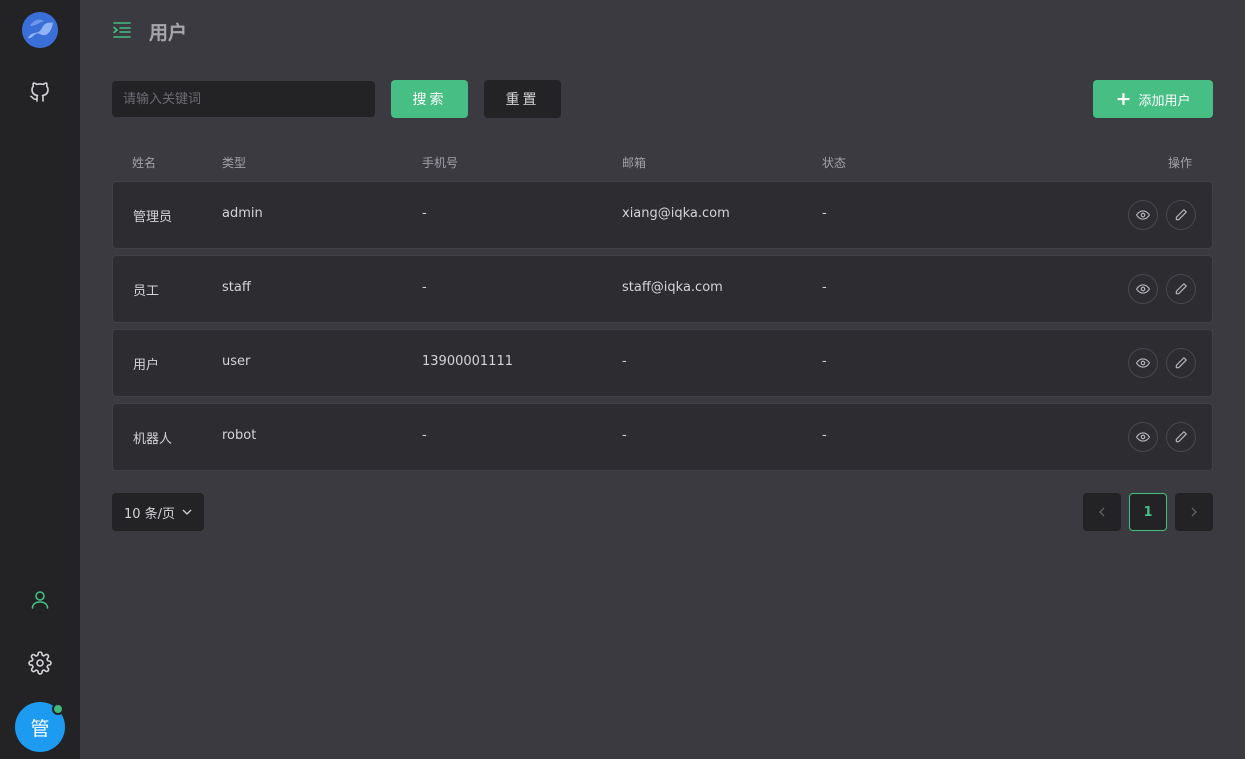 The image size is (1245, 759). I want to click on search-input, so click(243, 99).